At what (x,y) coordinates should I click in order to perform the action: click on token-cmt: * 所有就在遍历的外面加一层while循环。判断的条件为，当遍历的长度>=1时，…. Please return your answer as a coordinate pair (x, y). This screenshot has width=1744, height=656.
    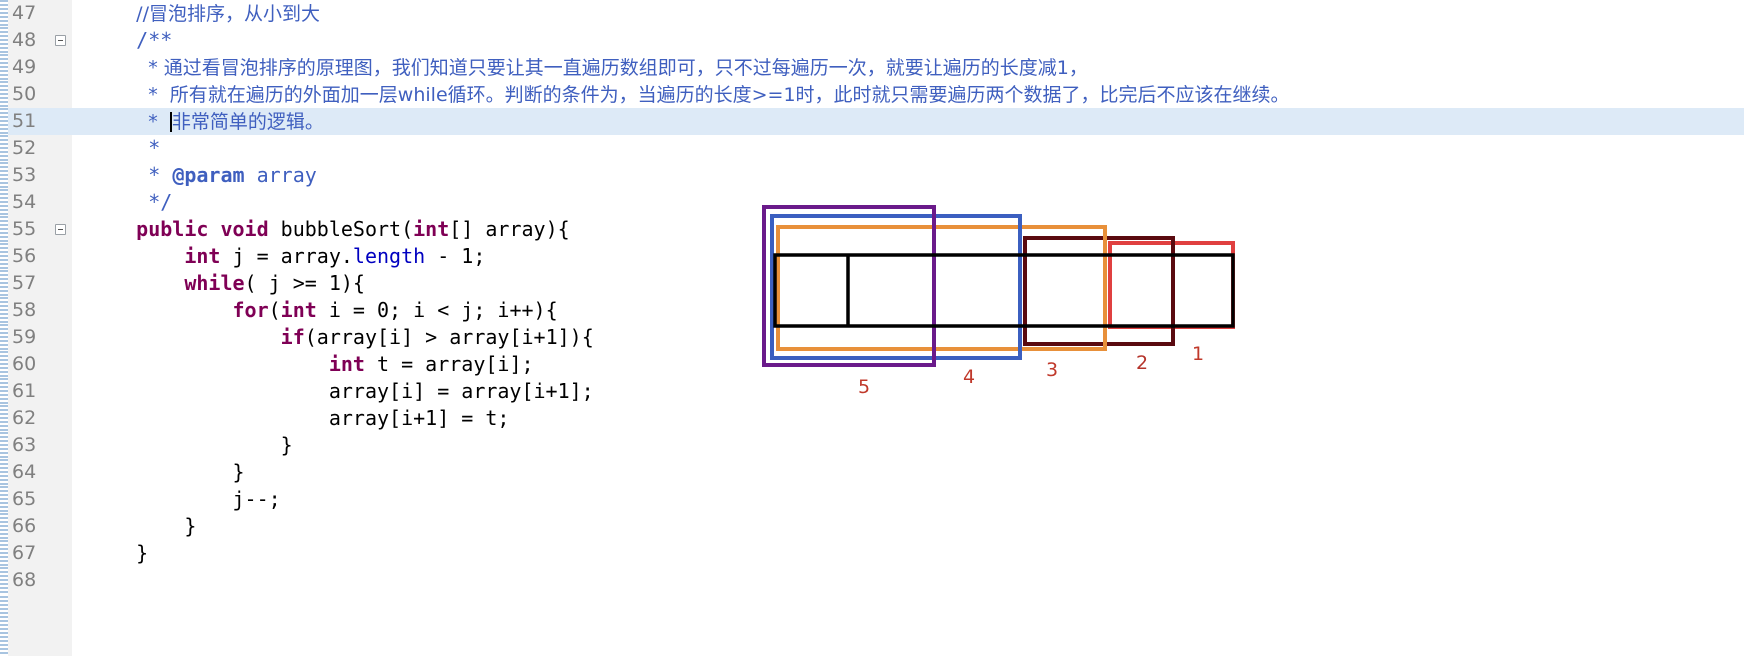
    Looking at the image, I should click on (719, 95).